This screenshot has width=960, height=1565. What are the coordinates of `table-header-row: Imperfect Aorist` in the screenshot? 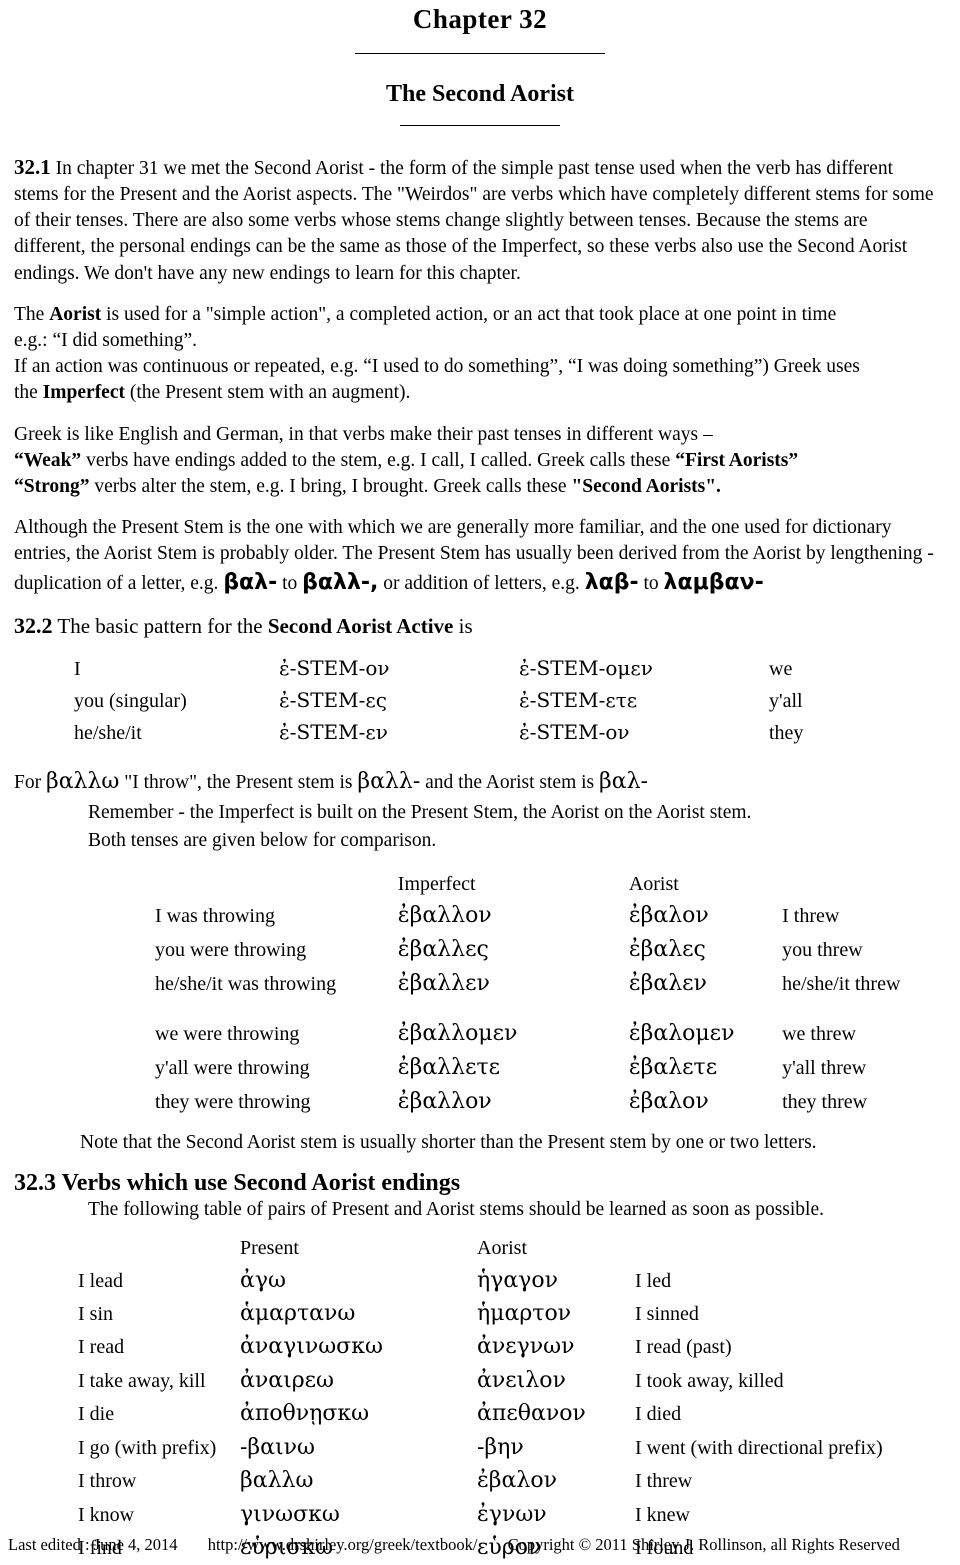 It's located at (480, 884).